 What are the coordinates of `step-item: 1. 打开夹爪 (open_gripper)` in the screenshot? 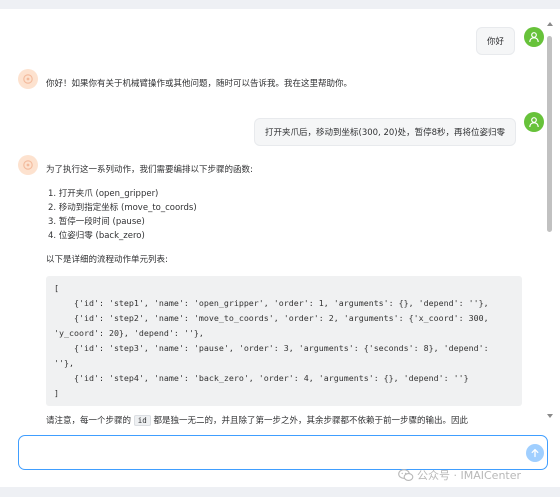 It's located at (103, 194).